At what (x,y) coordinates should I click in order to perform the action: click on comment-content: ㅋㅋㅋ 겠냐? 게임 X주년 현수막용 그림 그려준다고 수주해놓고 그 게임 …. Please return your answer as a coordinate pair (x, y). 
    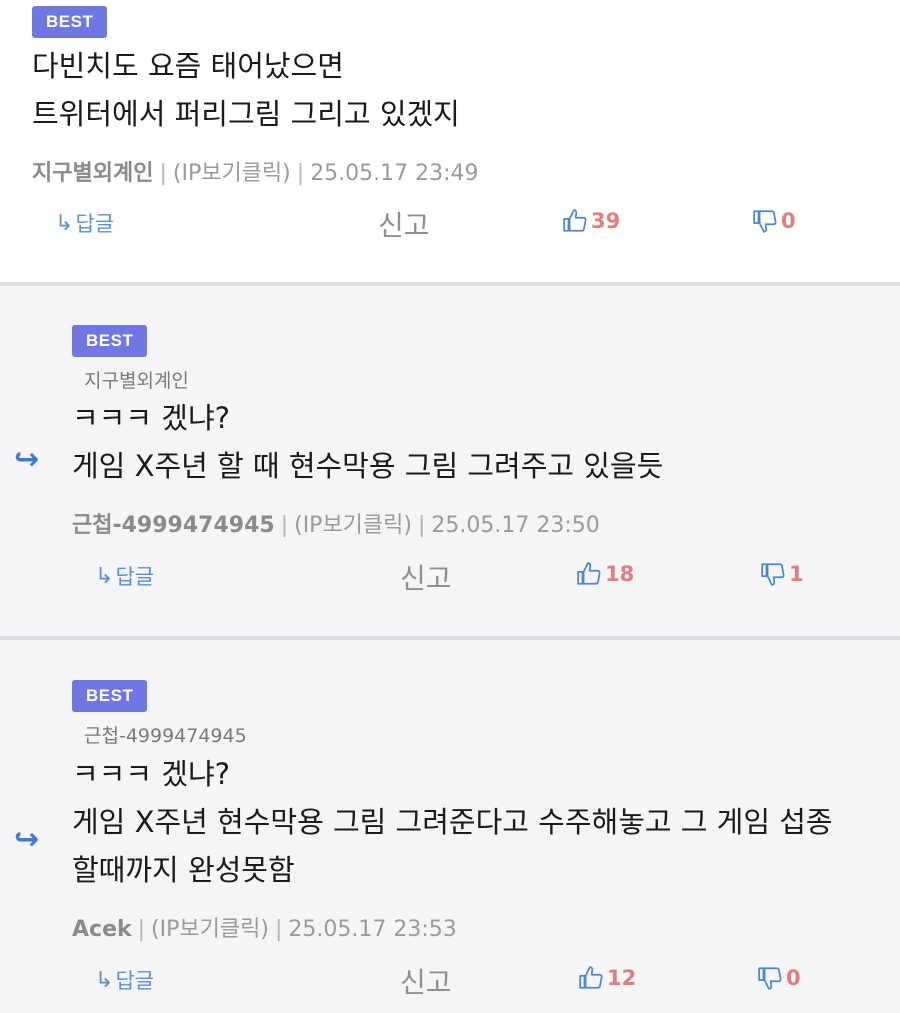
    Looking at the image, I should click on (452, 822).